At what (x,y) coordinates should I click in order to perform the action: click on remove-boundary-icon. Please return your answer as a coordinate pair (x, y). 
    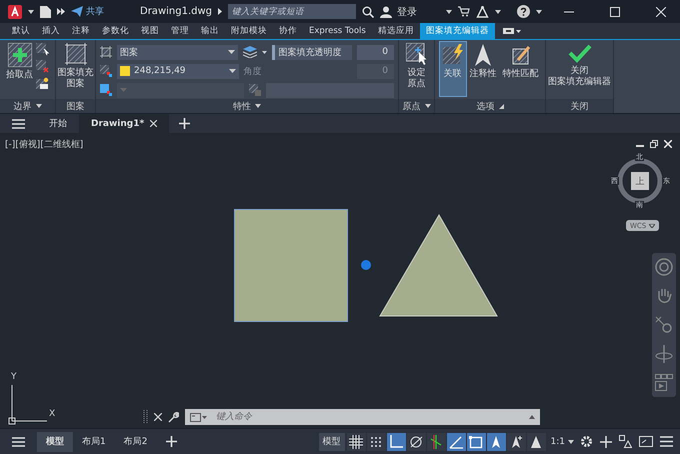
    Looking at the image, I should click on (42, 66).